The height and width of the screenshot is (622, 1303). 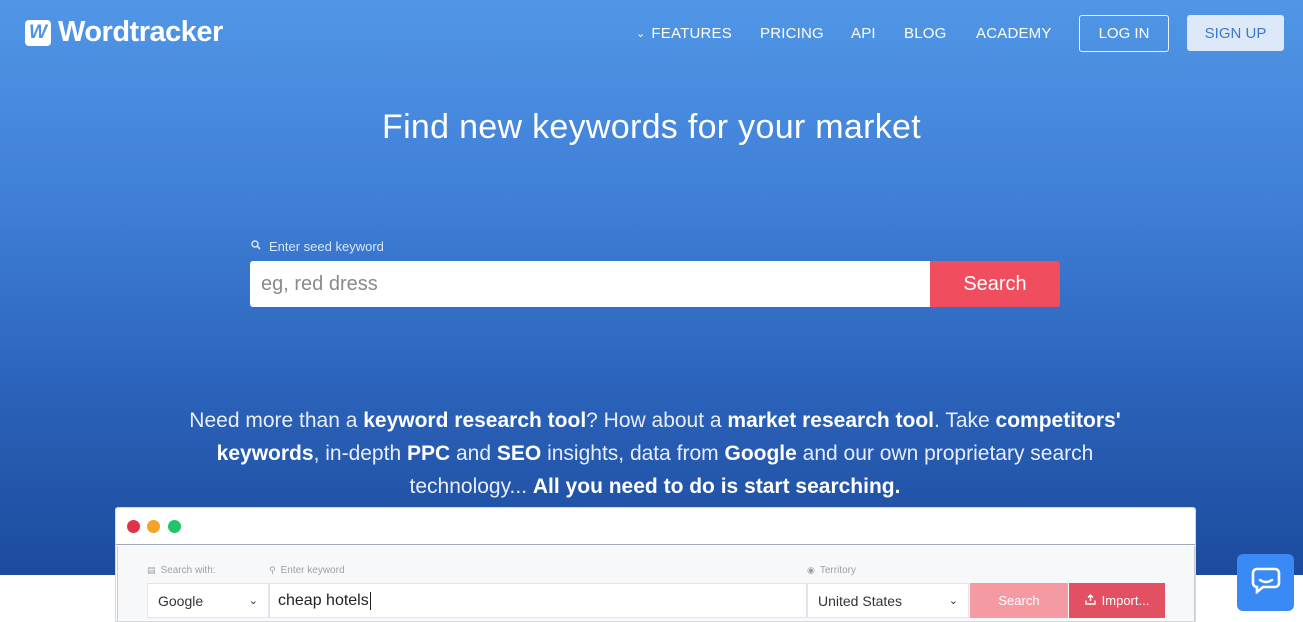 I want to click on signup-button: SIGN UP, so click(x=1235, y=33).